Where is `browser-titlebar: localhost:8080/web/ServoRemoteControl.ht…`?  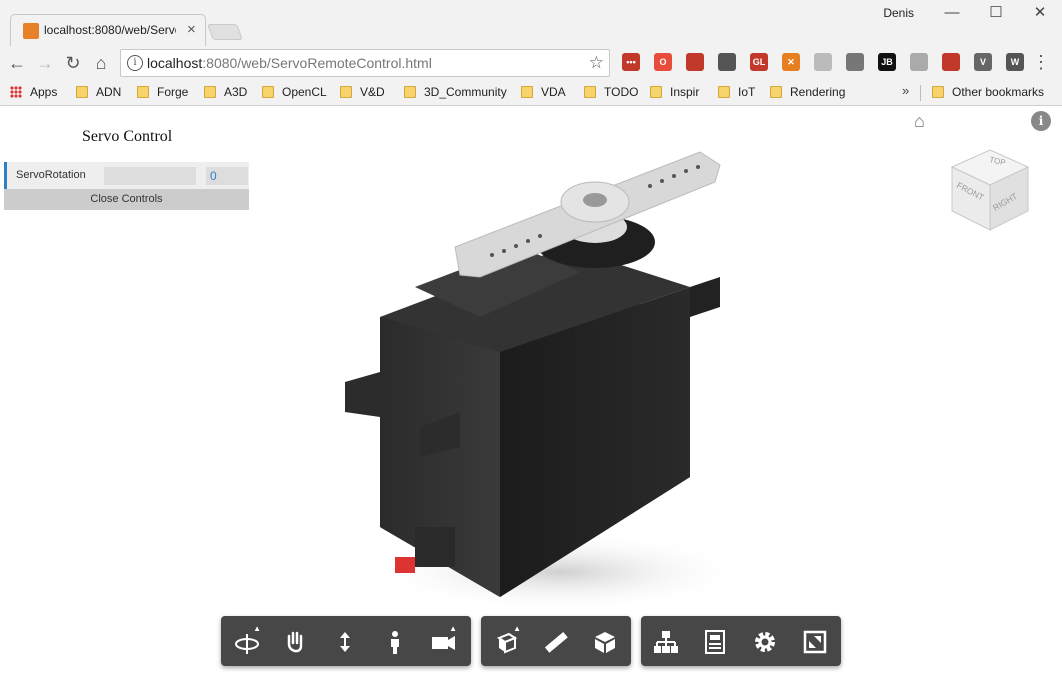 browser-titlebar: localhost:8080/web/ServoRemoteControl.ht… is located at coordinates (531, 23).